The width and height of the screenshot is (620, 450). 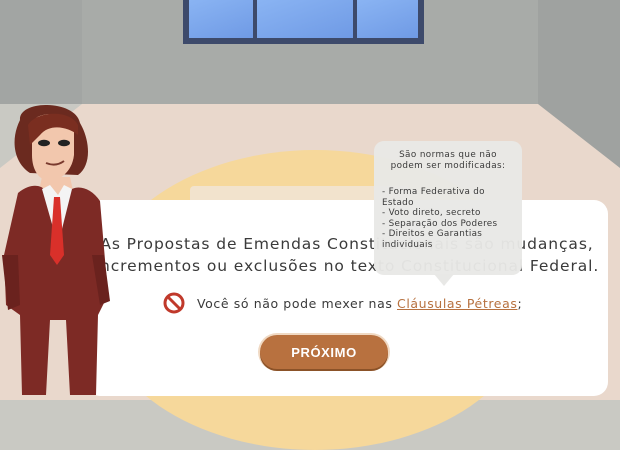 I want to click on left-wall, so click(x=41, y=52).